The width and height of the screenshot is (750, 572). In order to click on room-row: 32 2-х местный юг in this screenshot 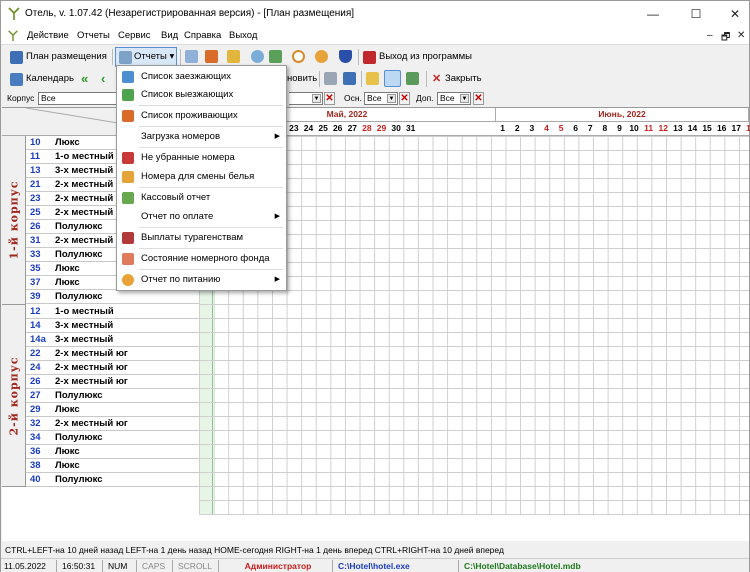, I will do `click(112, 424)`.